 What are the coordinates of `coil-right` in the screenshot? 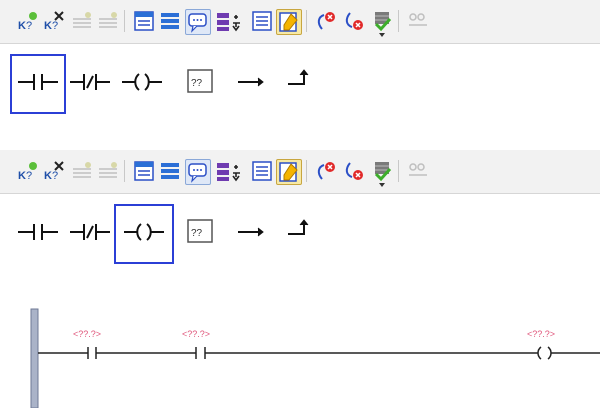 It's located at (549, 353).